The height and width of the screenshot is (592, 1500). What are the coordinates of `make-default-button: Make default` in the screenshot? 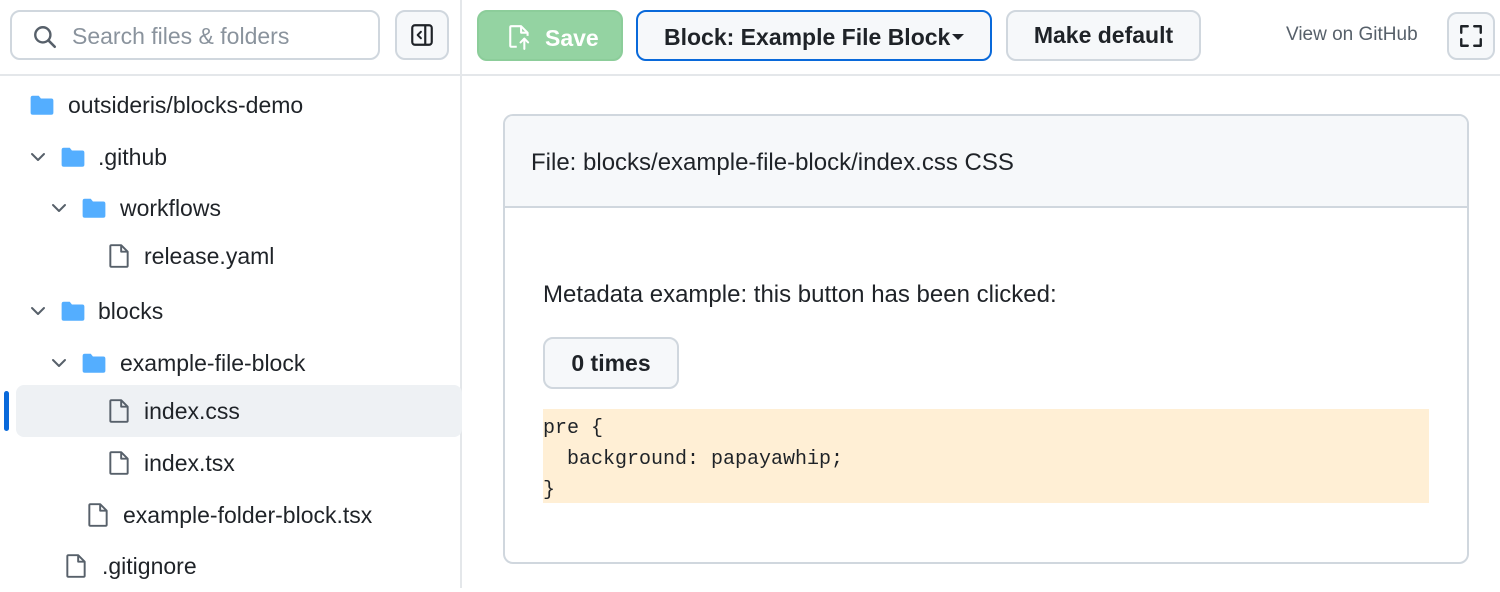 It's located at (1103, 35).